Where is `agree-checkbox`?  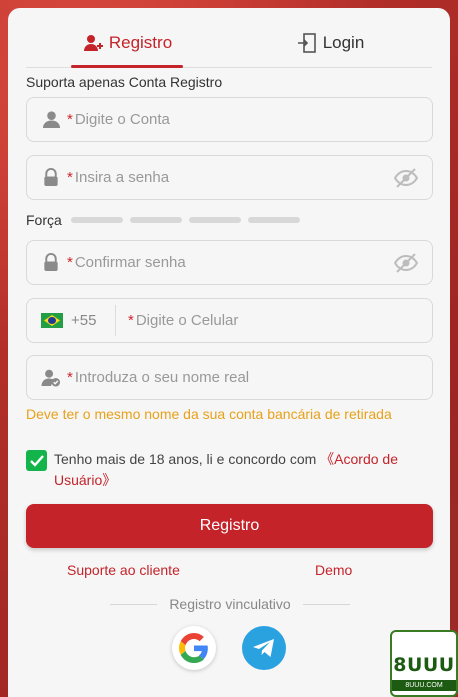
agree-checkbox is located at coordinates (36, 460).